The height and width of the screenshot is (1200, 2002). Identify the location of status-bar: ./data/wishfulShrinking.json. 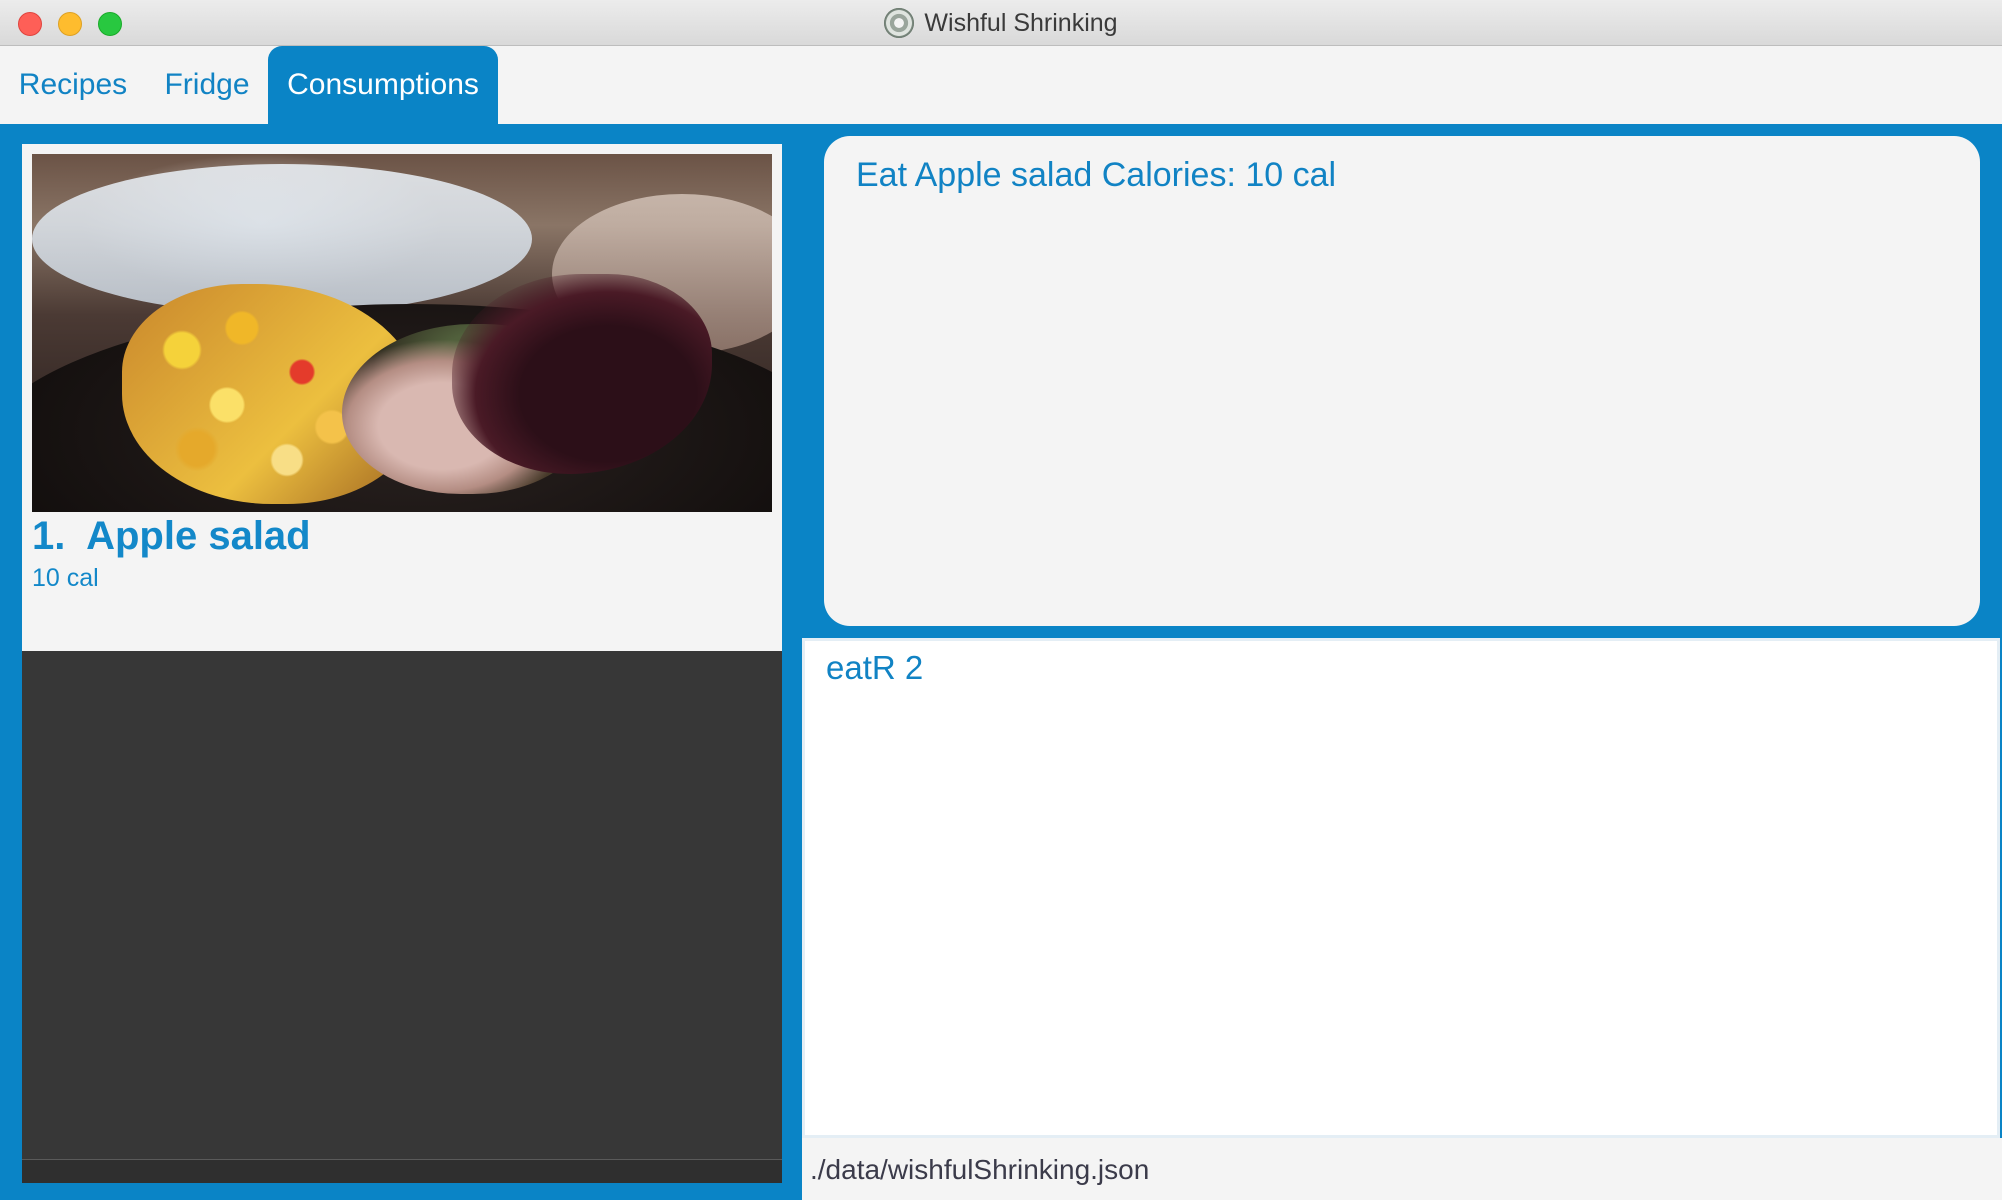
(1402, 1169).